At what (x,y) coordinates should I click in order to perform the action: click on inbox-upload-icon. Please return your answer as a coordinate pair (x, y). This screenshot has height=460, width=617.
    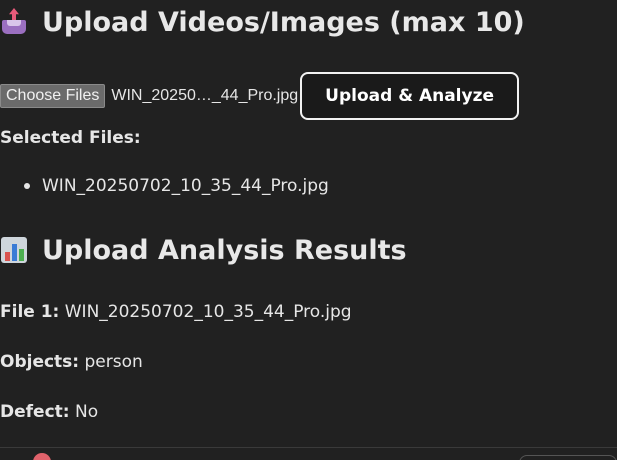
    Looking at the image, I should click on (16, 22).